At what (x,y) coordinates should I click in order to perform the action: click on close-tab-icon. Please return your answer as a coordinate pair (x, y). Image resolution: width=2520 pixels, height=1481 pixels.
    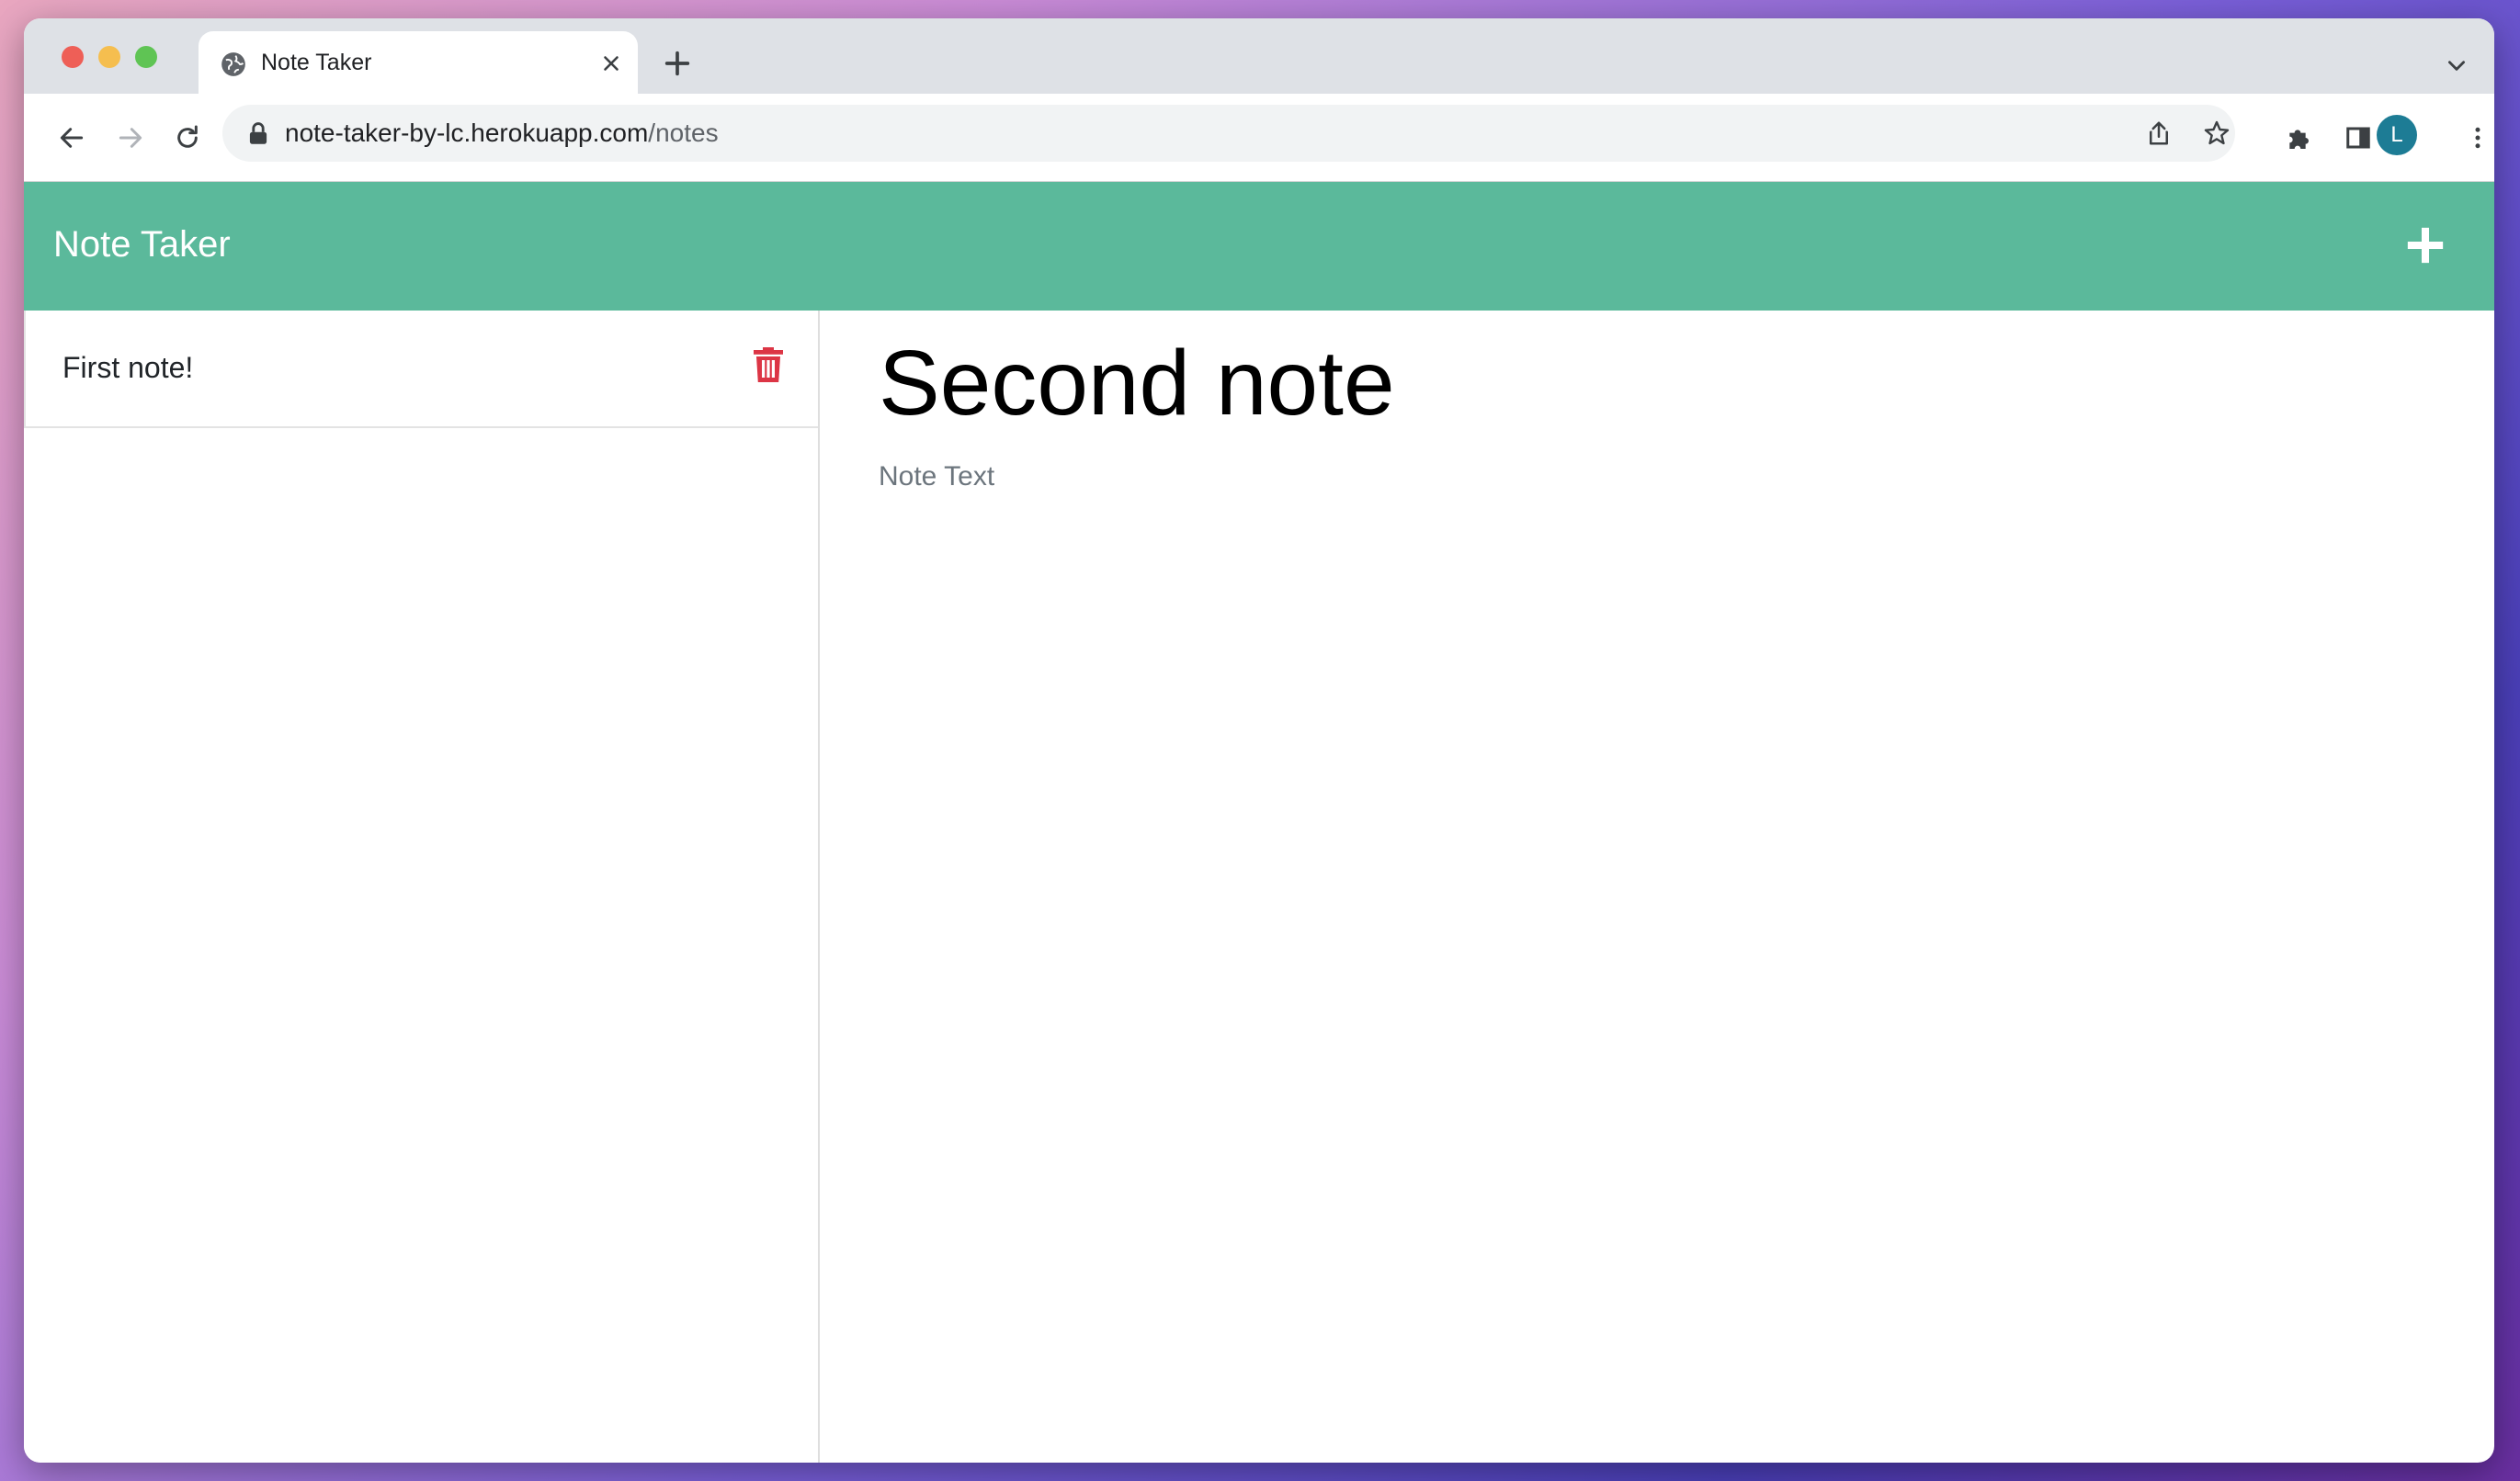
    Looking at the image, I should click on (611, 63).